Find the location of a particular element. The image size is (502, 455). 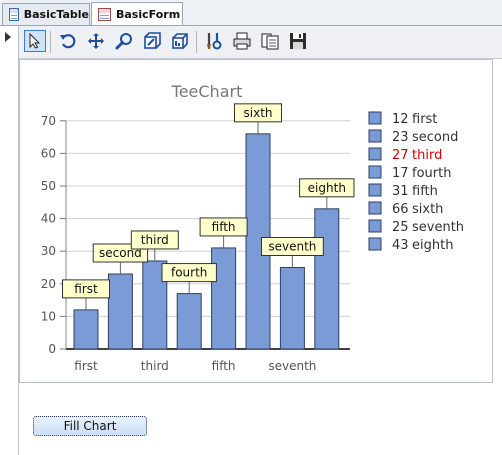

edit-button is located at coordinates (214, 41).